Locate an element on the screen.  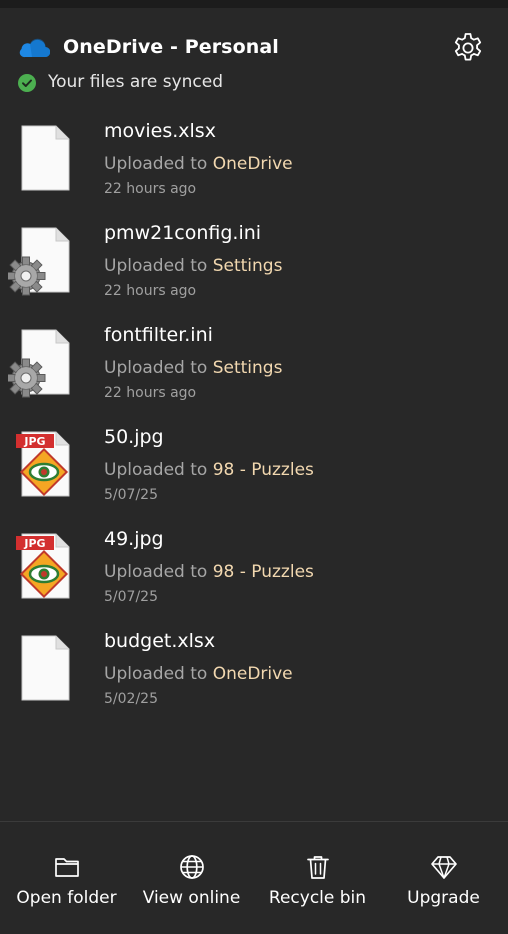
recycle-bin-button: Recycle bin is located at coordinates (317, 878).